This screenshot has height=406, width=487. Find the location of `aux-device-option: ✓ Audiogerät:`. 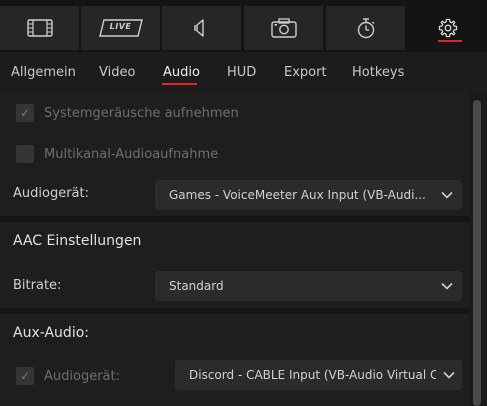

aux-device-option: ✓ Audiogerät: is located at coordinates (68, 376).